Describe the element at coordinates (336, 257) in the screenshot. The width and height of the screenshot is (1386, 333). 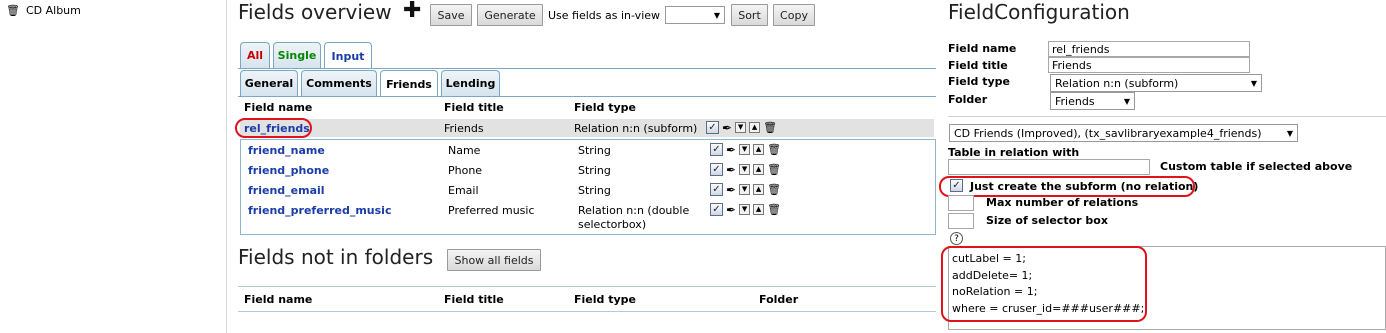
I see `section-title-not-in-folders: Fields not in folders` at that location.